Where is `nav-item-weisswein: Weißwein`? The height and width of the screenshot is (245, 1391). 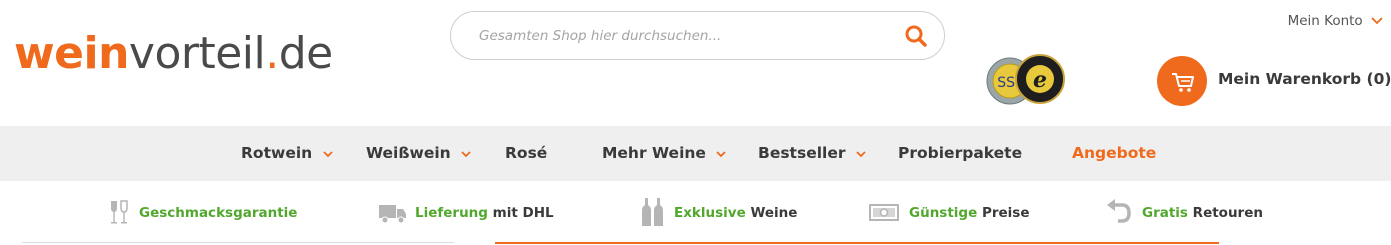
nav-item-weisswein: Weißwein is located at coordinates (419, 153).